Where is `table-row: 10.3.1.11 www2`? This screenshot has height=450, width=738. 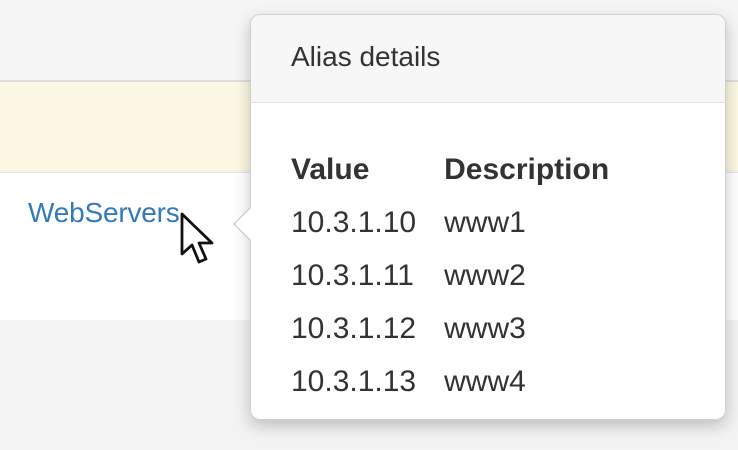 table-row: 10.3.1.11 www2 is located at coordinates (450, 266).